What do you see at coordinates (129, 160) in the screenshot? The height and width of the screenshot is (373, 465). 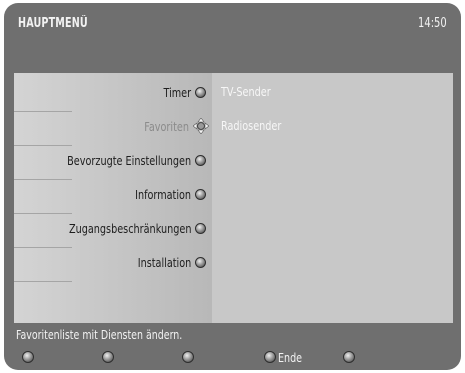 I see `menu-item-label: Bevorzugte Einstellungen` at bounding box center [129, 160].